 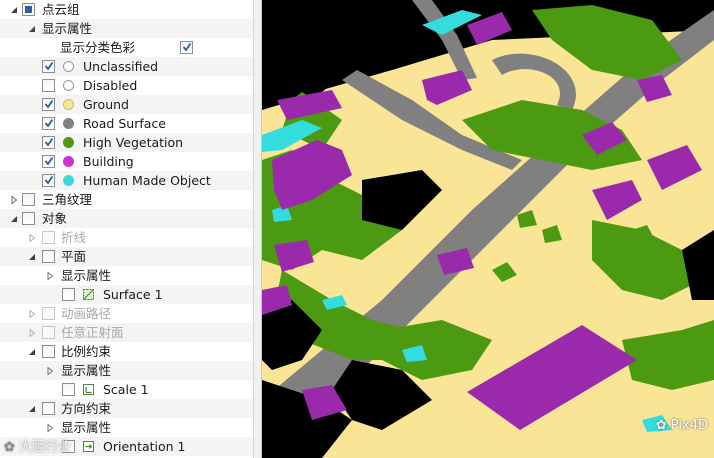 I want to click on ortho-plane-checkbox, so click(x=48, y=332).